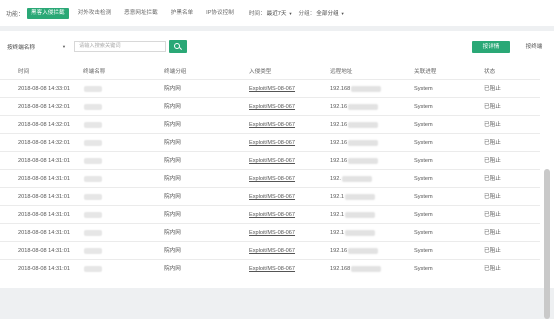  I want to click on tab-blacklist: 护黑名单, so click(182, 13).